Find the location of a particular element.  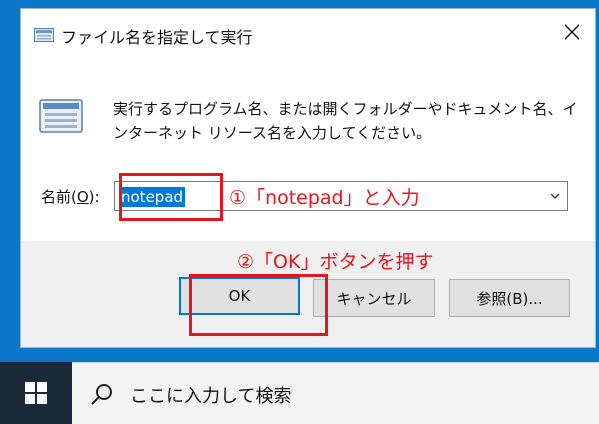

annotation-box-input is located at coordinates (171, 197).